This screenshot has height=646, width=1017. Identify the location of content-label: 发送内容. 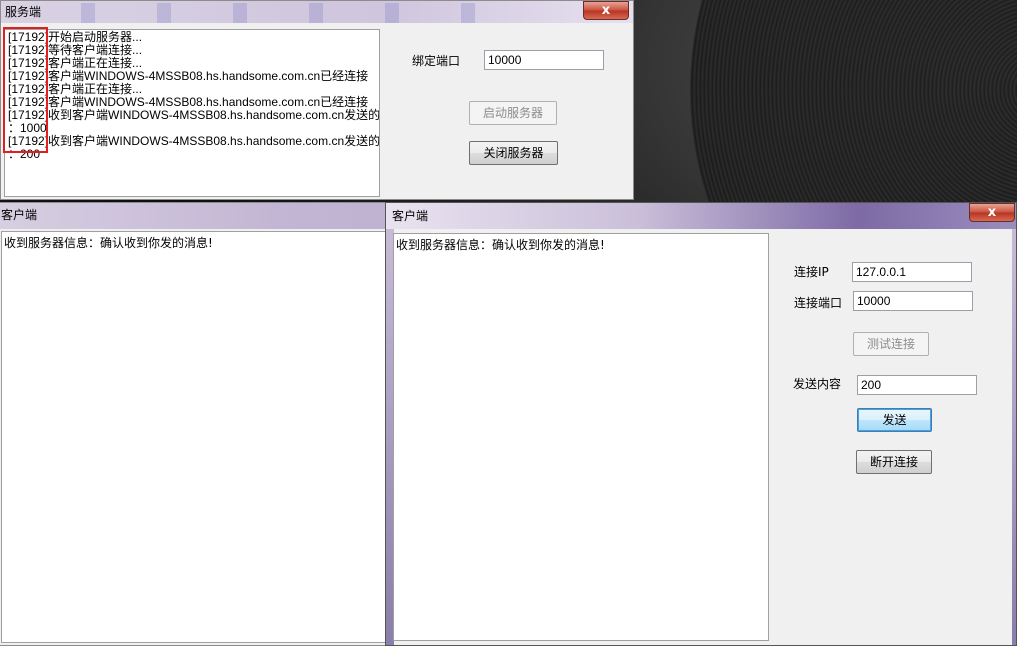
(817, 384).